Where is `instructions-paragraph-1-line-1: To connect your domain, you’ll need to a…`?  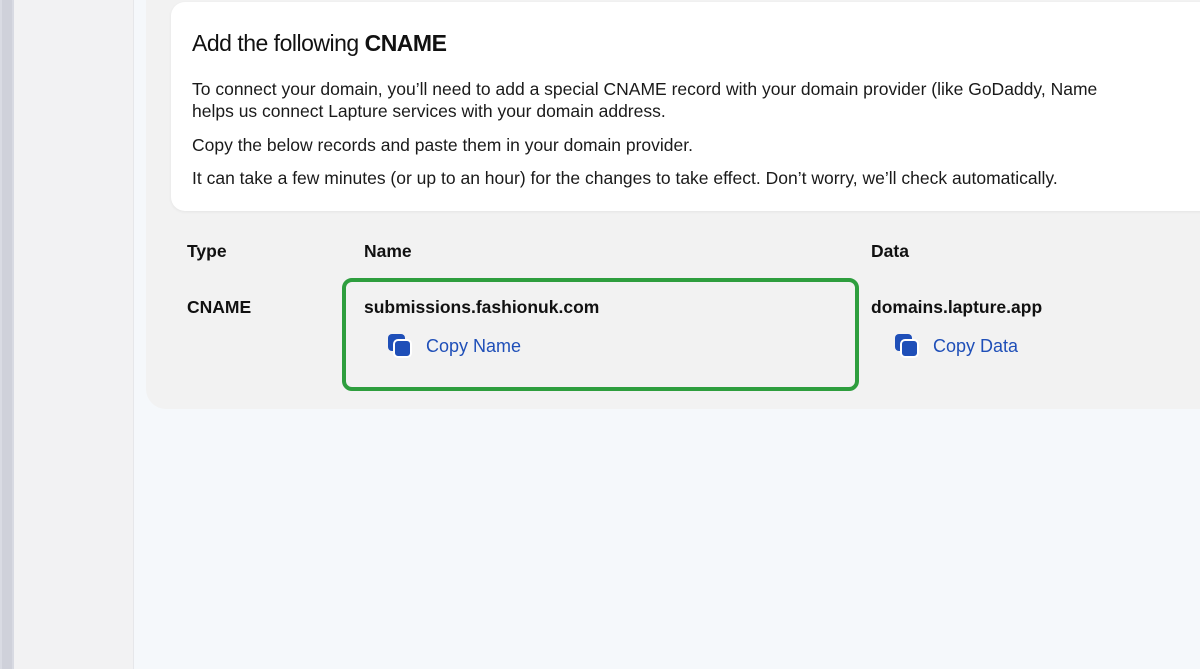 instructions-paragraph-1-line-1: To connect your domain, you’ll need to a… is located at coordinates (645, 89).